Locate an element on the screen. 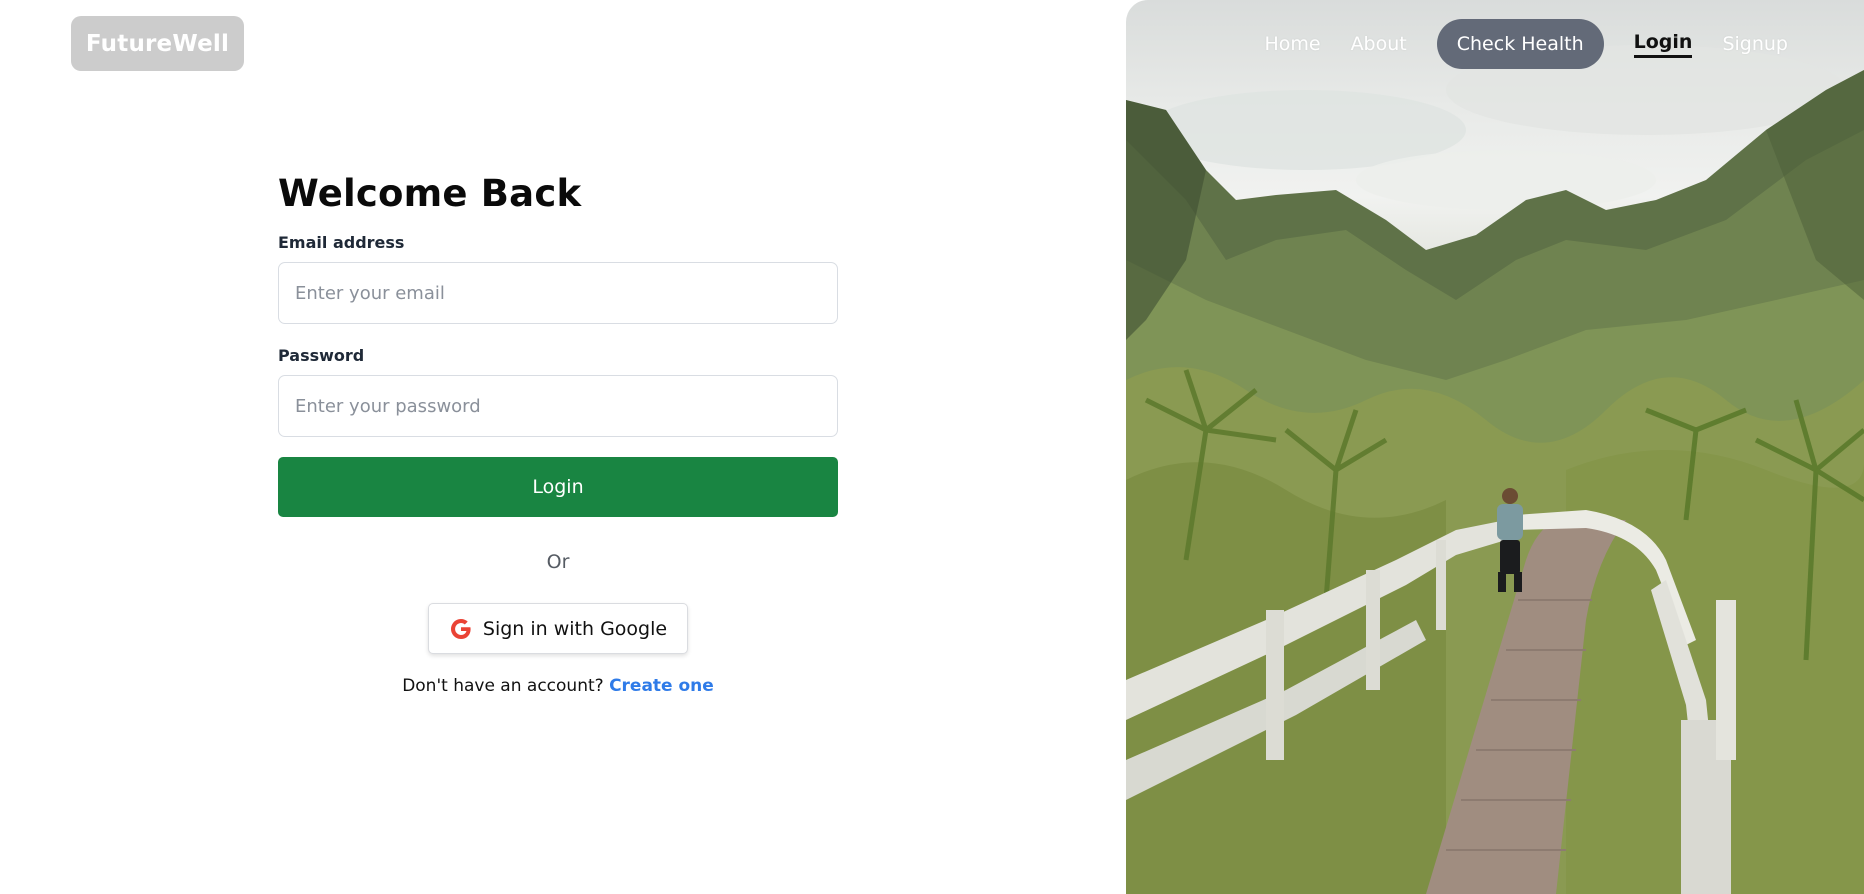  google-signin-button: Sign in with Google is located at coordinates (558, 628).